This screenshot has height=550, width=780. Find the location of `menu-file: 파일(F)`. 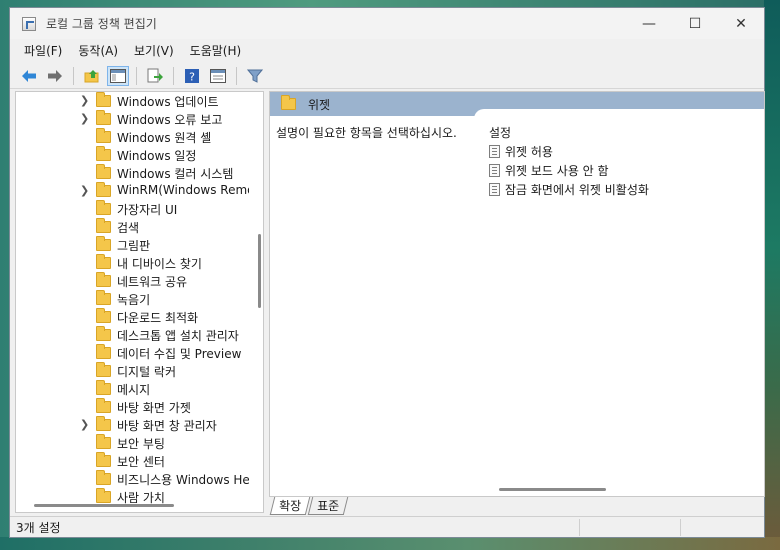

menu-file: 파일(F) is located at coordinates (43, 50).